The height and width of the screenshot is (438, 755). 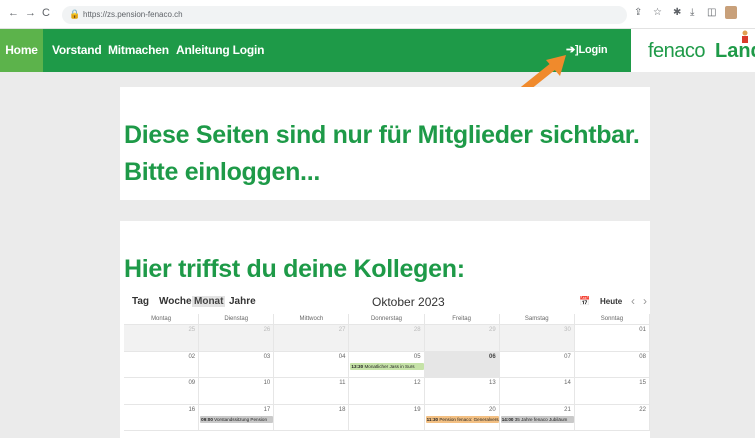 I want to click on today-button: Heute, so click(x=611, y=301).